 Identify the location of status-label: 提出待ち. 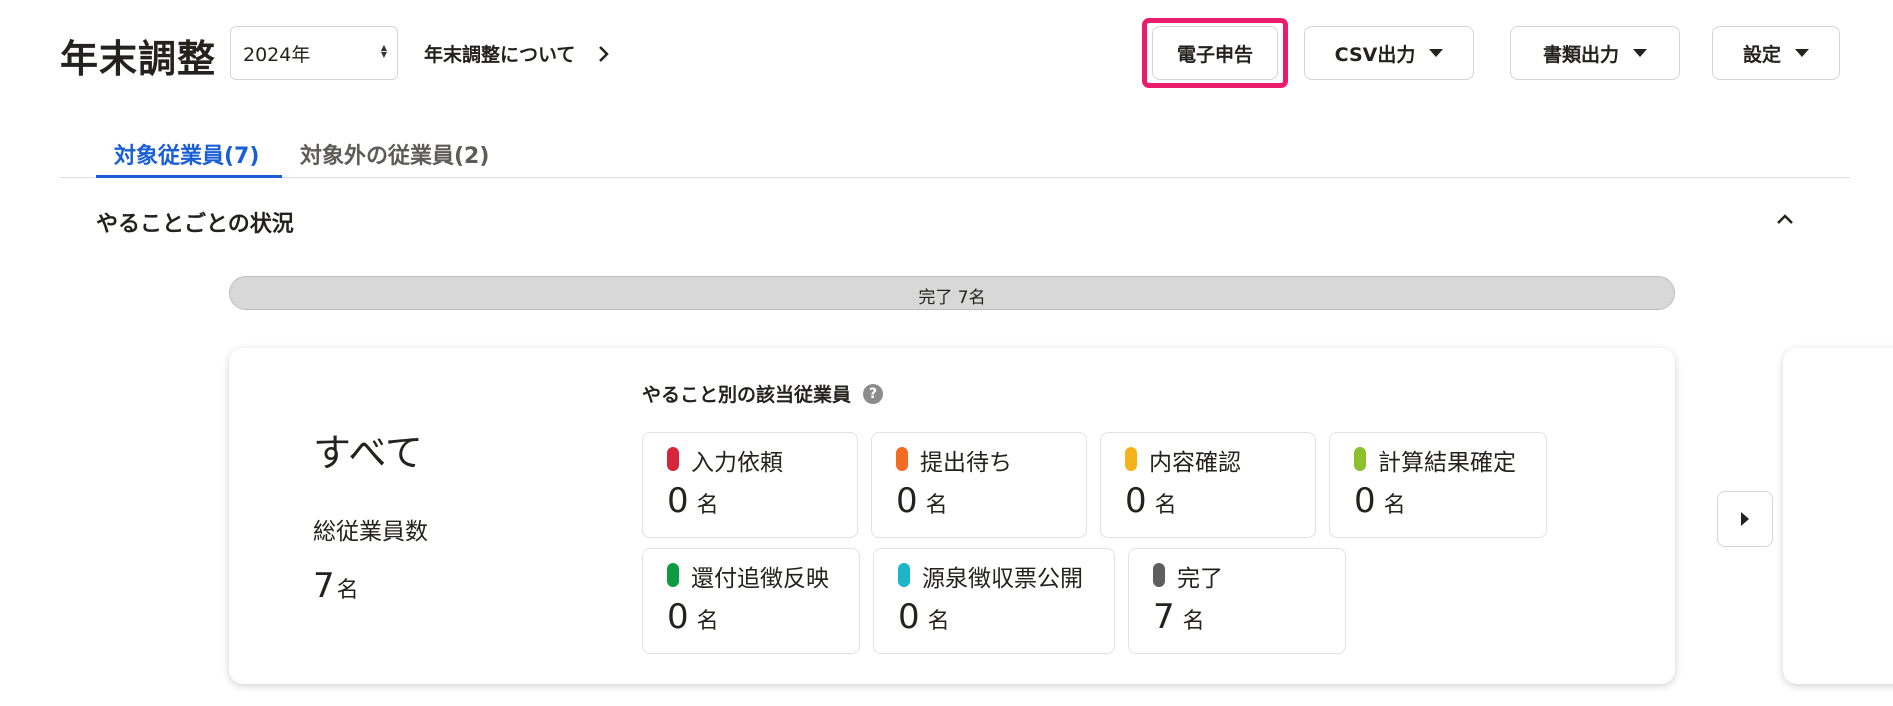
(966, 463).